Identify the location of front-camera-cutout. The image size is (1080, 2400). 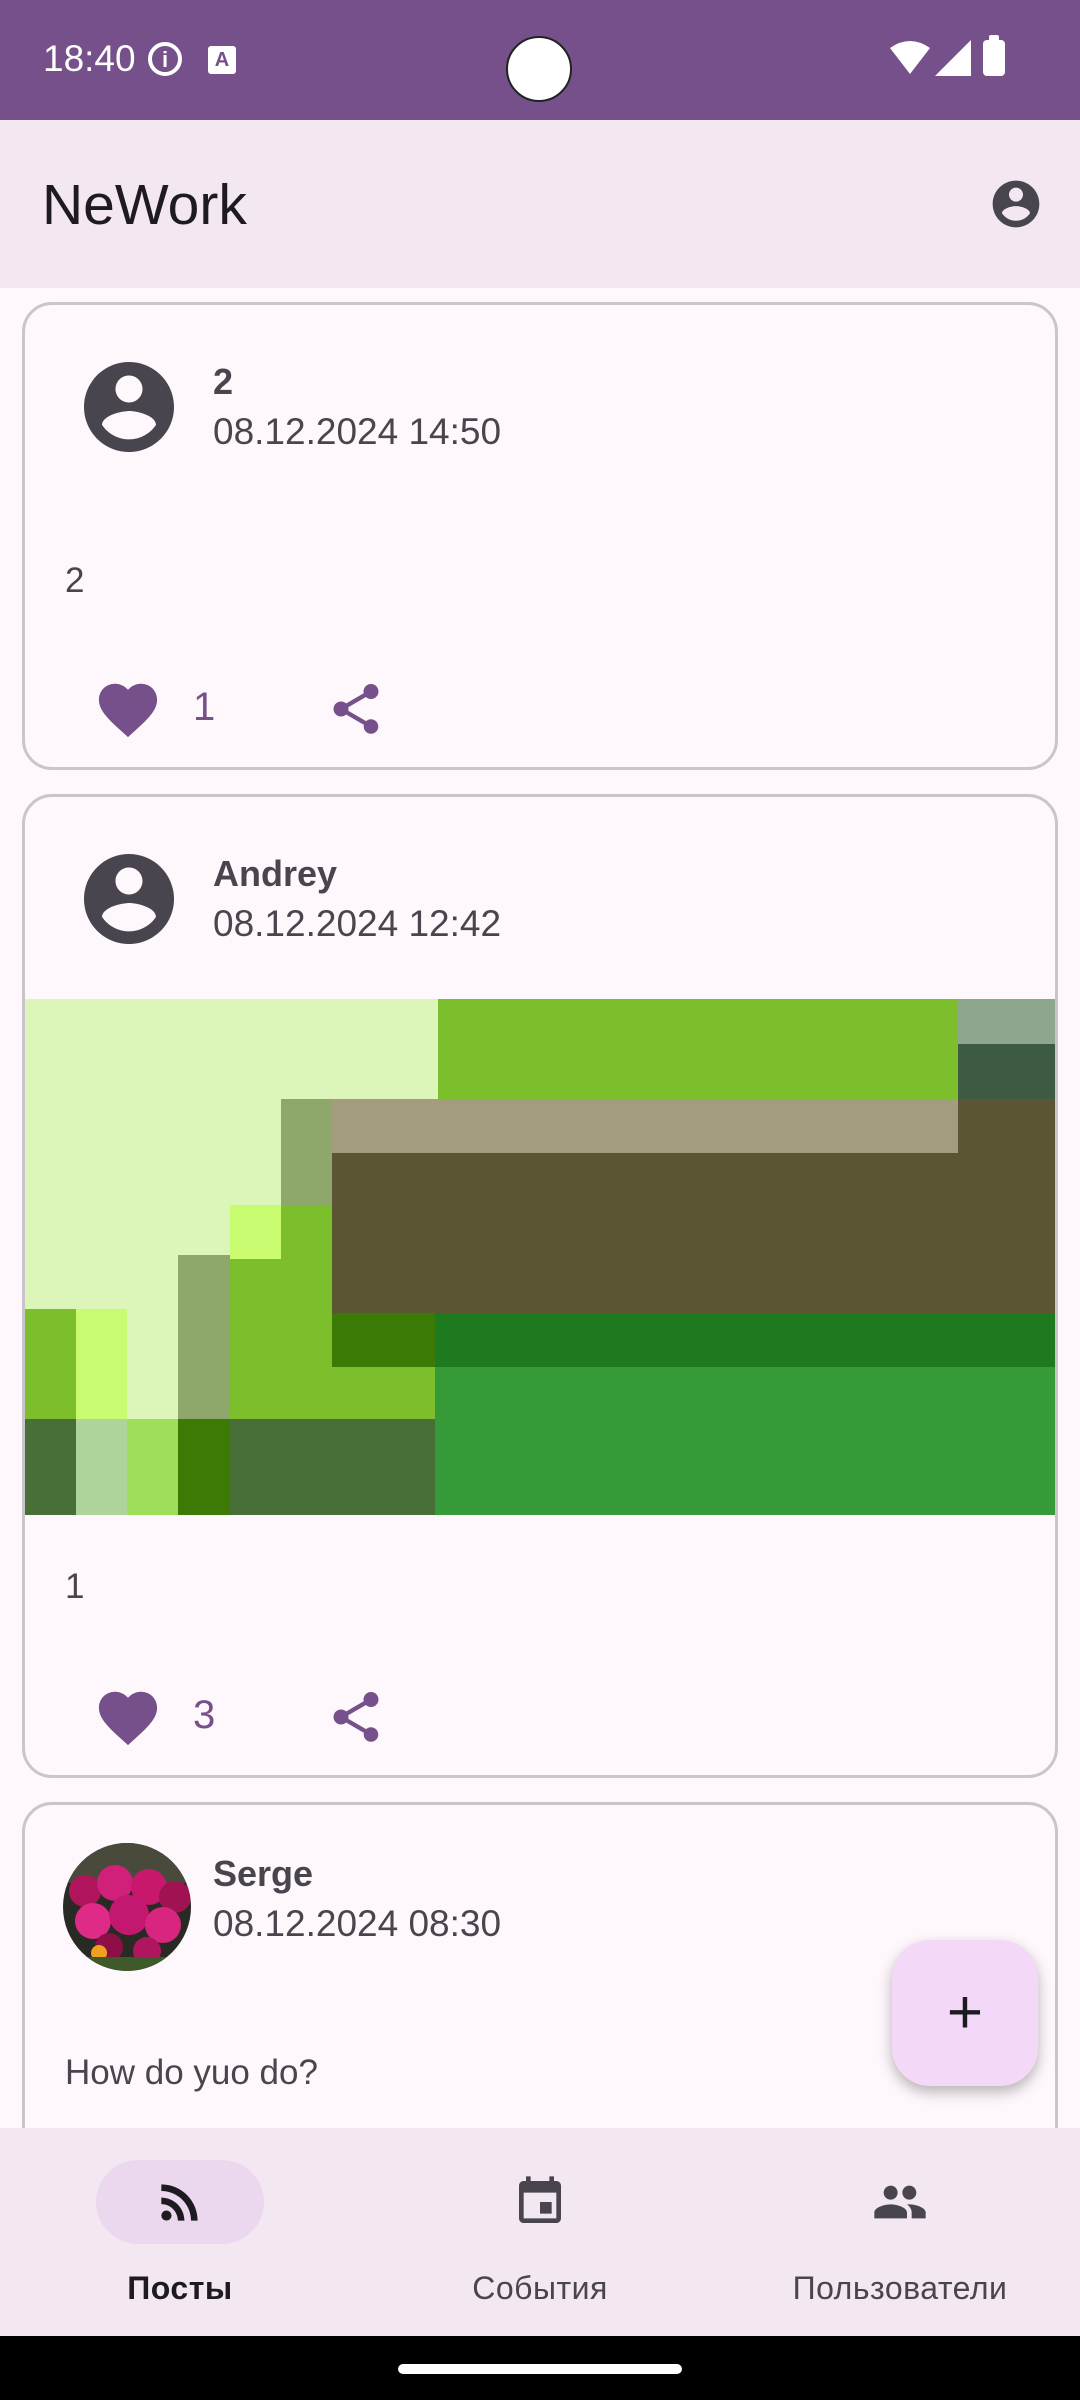
(539, 69).